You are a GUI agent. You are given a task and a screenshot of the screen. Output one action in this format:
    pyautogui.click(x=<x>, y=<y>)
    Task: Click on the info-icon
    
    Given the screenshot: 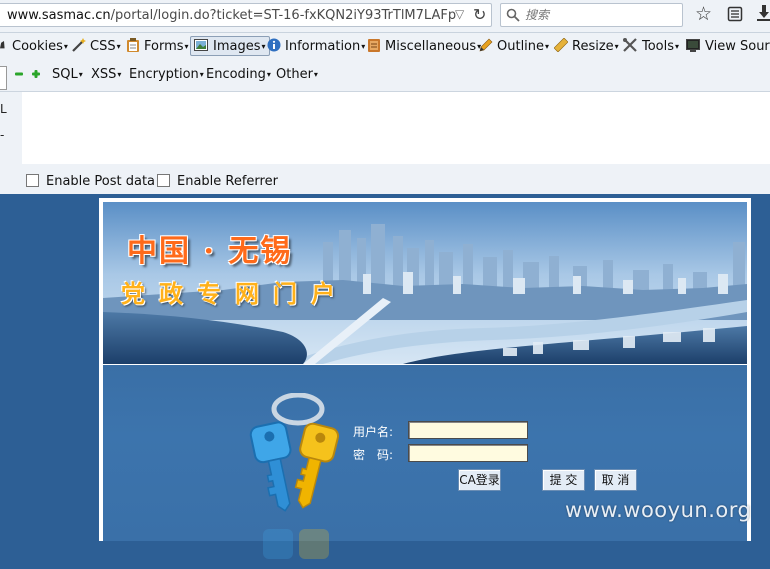 What is the action you would take?
    pyautogui.click(x=274, y=45)
    